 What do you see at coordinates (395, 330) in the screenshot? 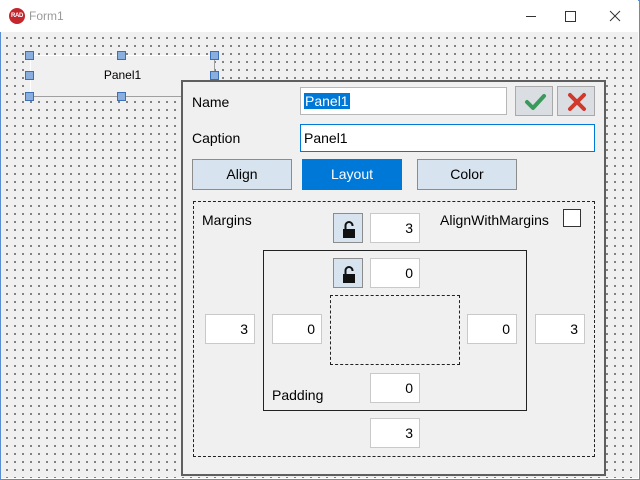
I see `content-area-box` at bounding box center [395, 330].